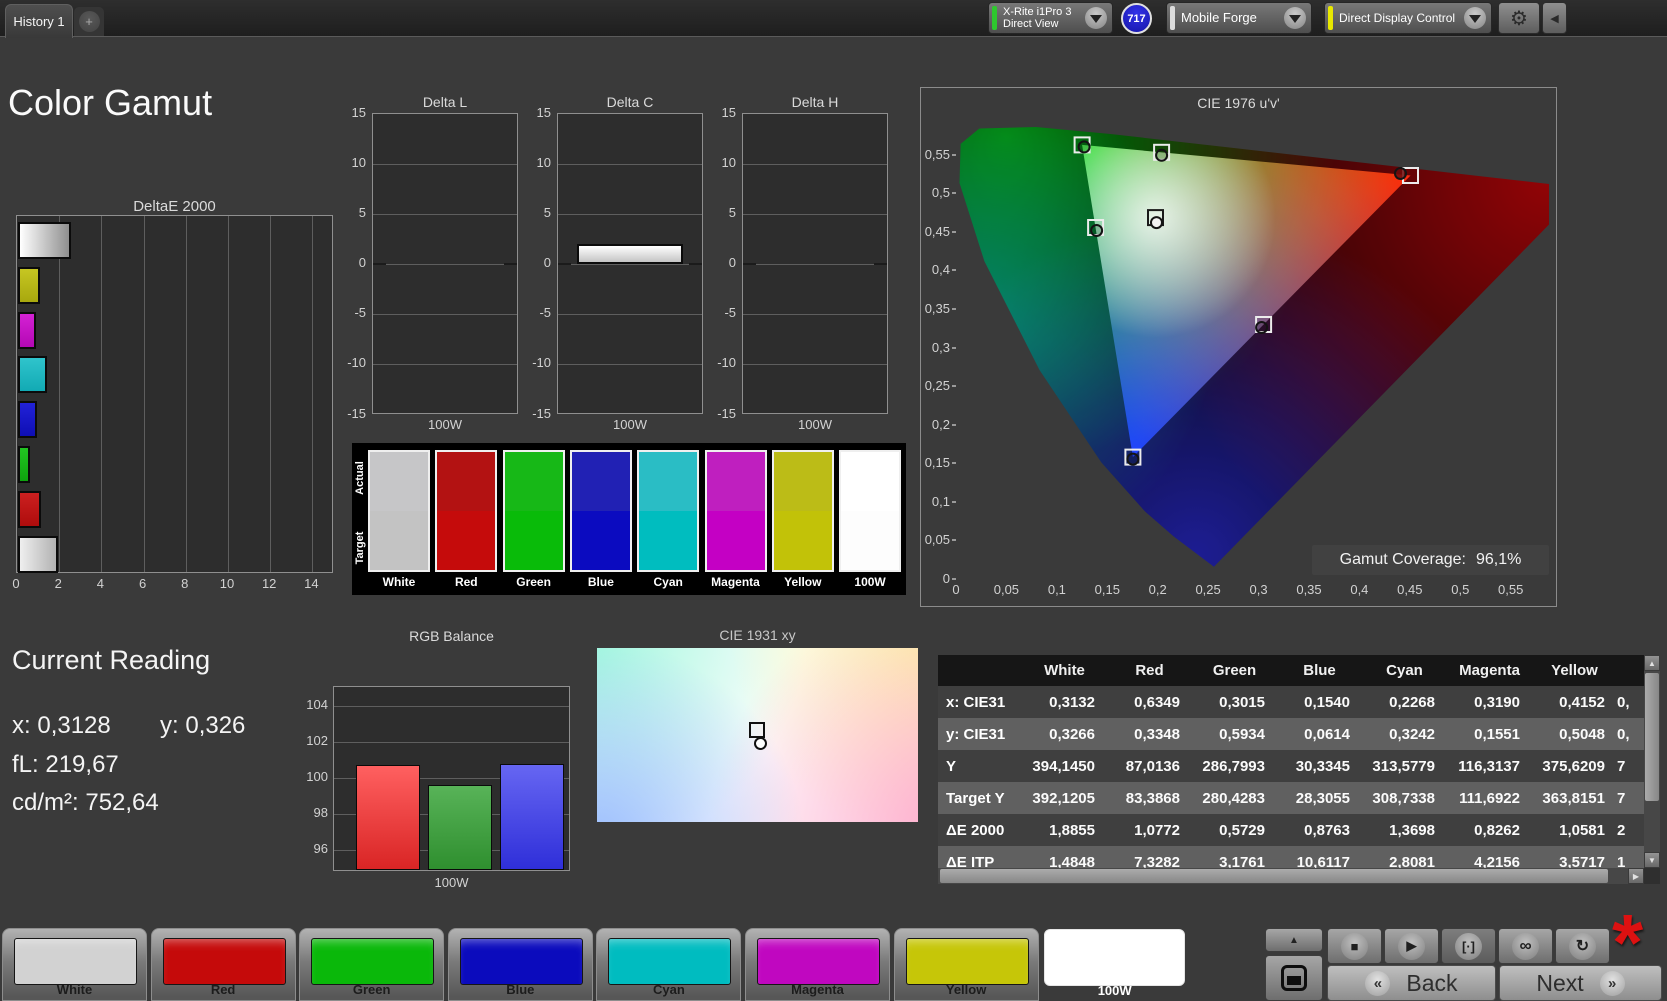 The image size is (1667, 1001). What do you see at coordinates (1354, 946) in the screenshot?
I see `stop-button: ■` at bounding box center [1354, 946].